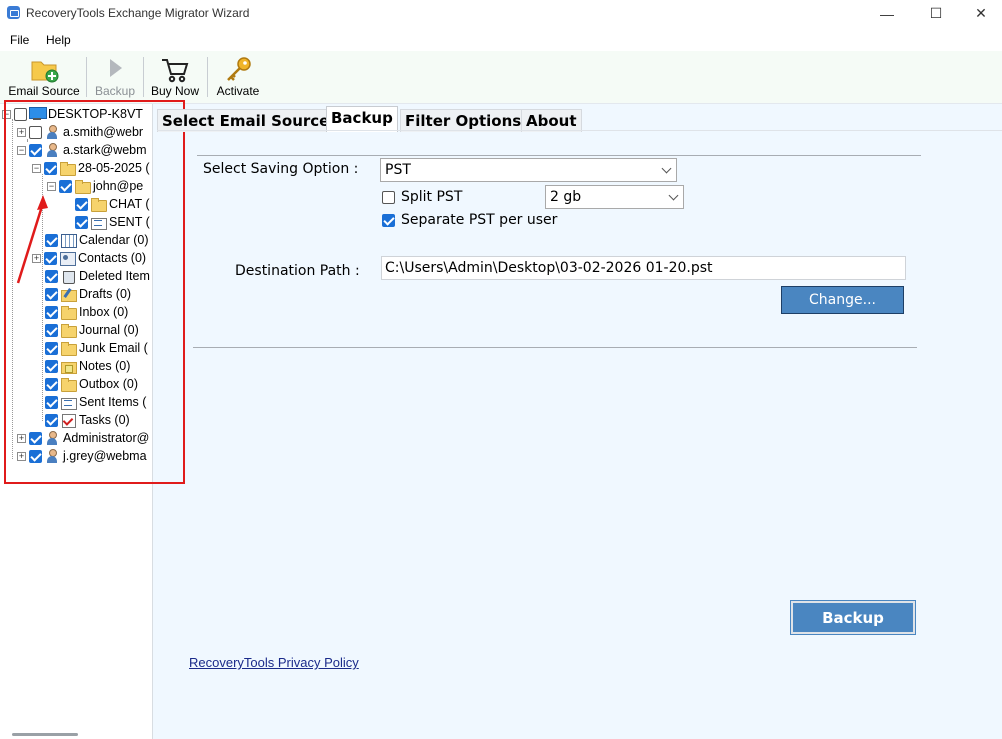  I want to click on tree-user: + a.smith@webr, so click(80, 132).